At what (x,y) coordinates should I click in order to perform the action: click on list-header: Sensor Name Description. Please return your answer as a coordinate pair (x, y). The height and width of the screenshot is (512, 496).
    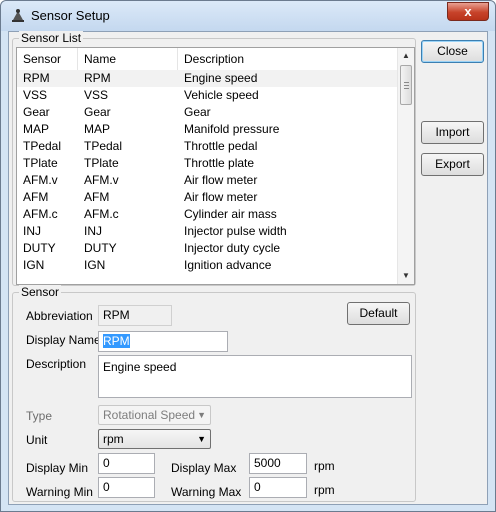
    Looking at the image, I should click on (207, 59).